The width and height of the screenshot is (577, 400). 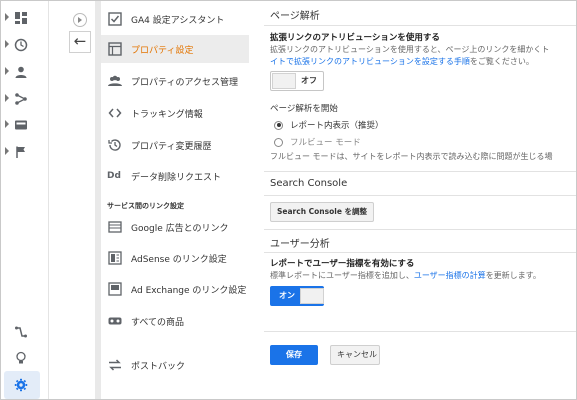 I want to click on nav-item-label: Google 広告とのリンク, so click(x=180, y=228).